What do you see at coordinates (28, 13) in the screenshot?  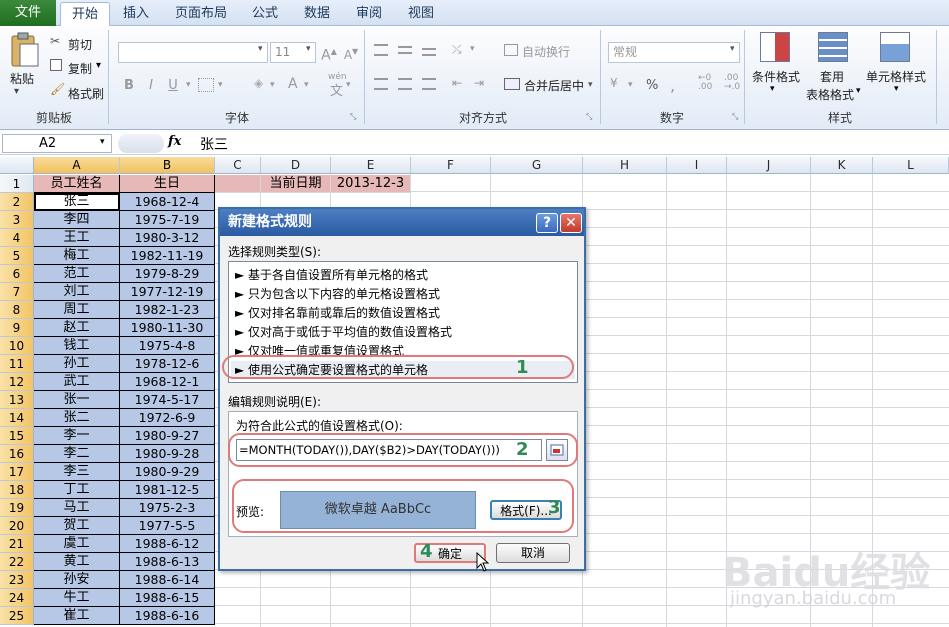 I see `tab-file: 文件` at bounding box center [28, 13].